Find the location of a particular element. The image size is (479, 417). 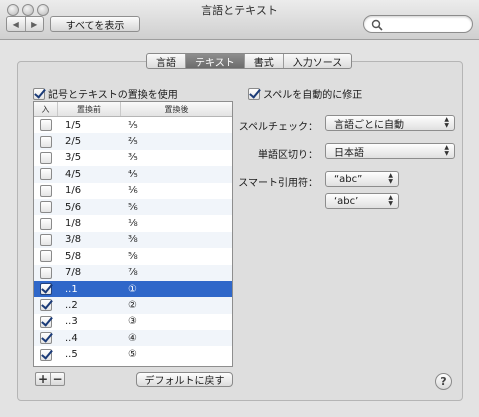

show-all-button: すべてを表示 is located at coordinates (95, 24).